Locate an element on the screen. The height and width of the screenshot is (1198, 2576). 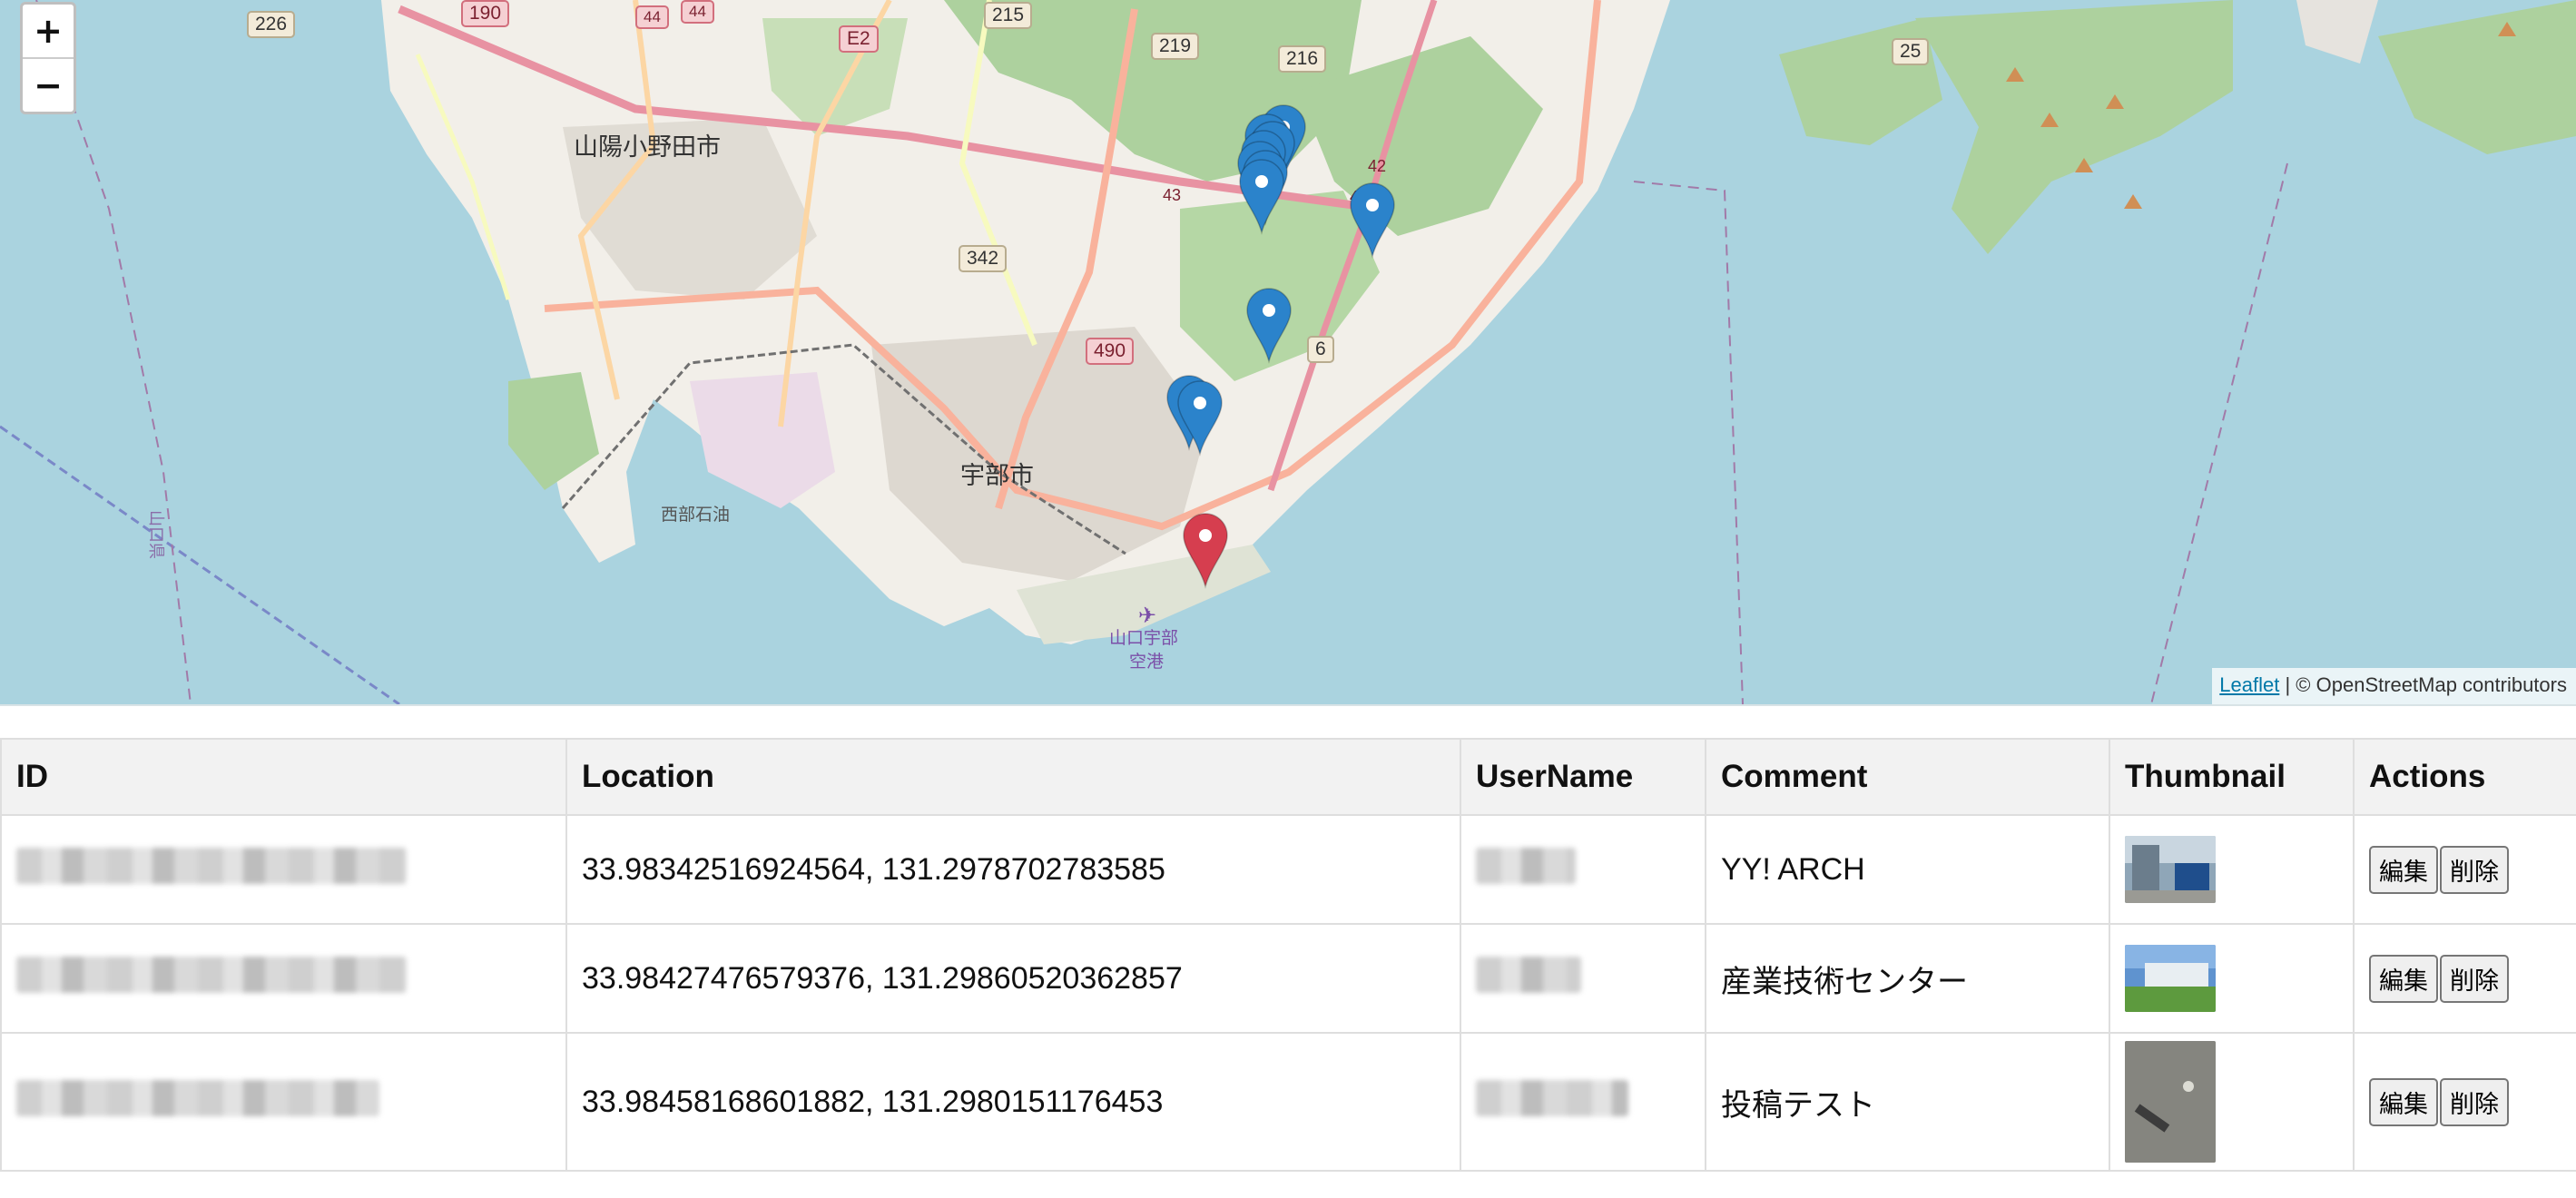
header-username: UserName is located at coordinates (1583, 777).